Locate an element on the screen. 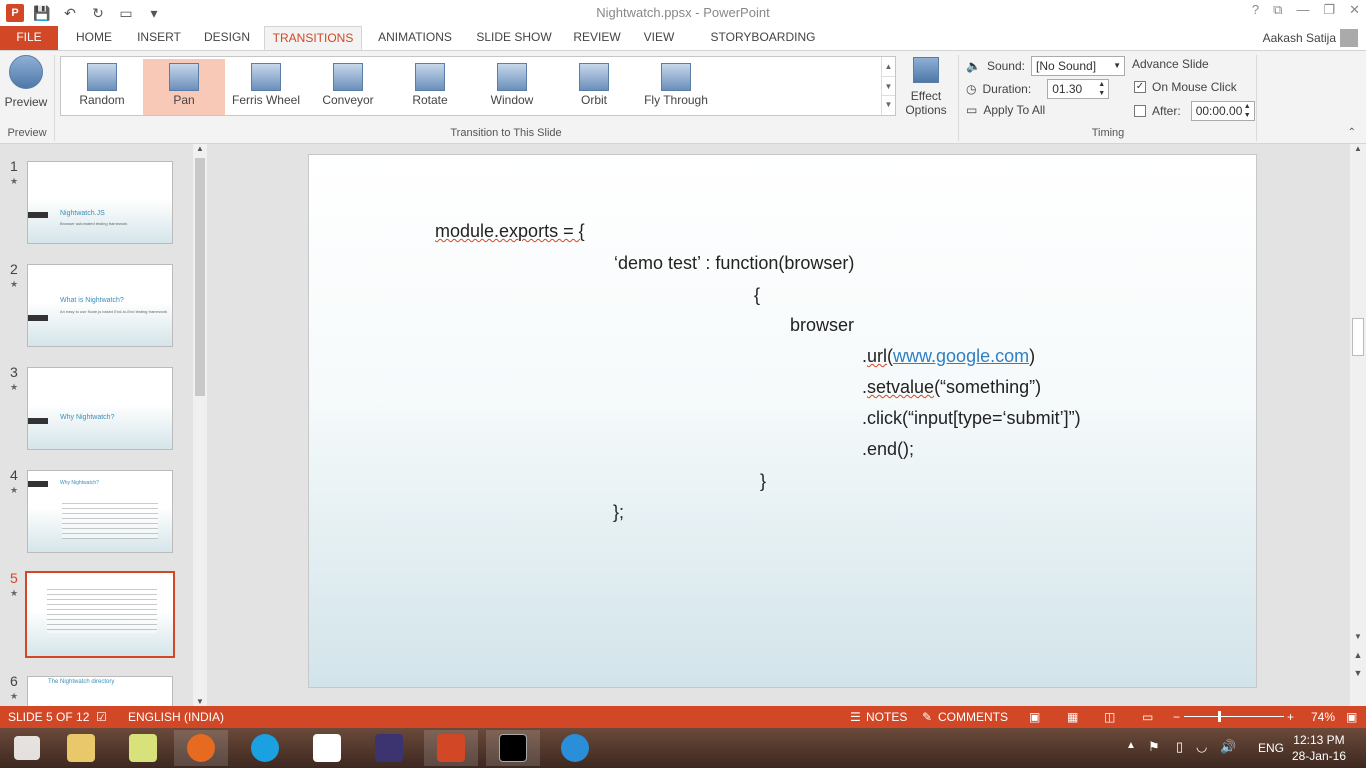 This screenshot has width=1366, height=768. gallery-more-icon: ▼ is located at coordinates (888, 104).